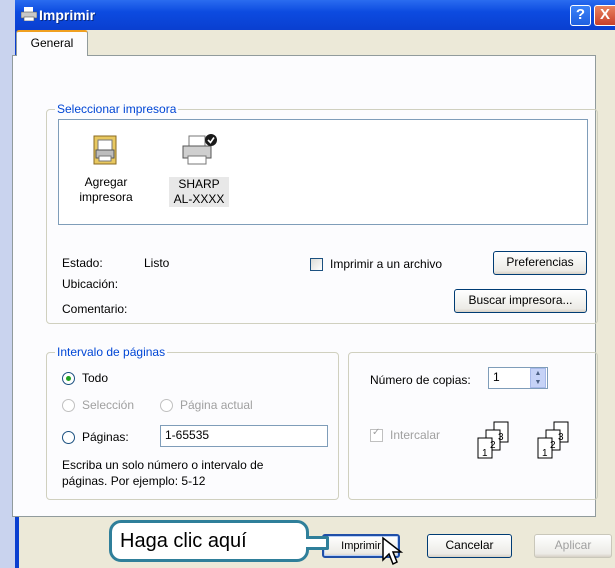  I want to click on radio-all-label: Todo, so click(95, 378).